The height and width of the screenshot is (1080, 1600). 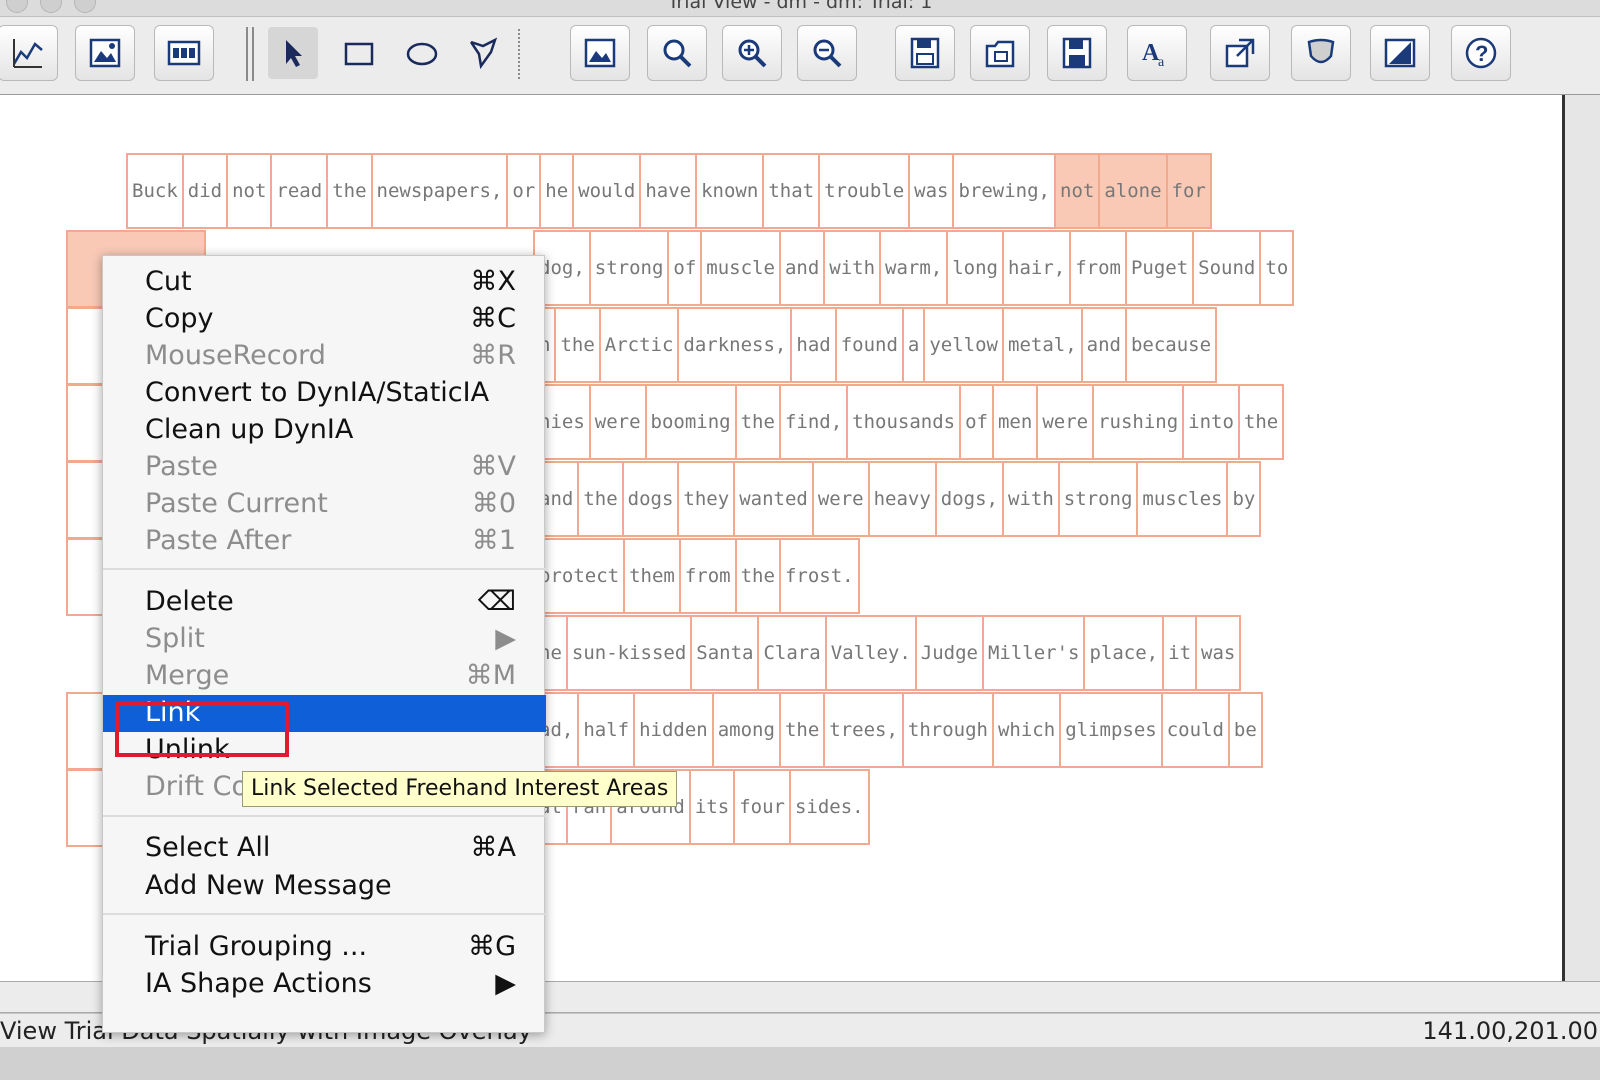 I want to click on menu-item-delete: Delete ⌫, so click(x=324, y=602).